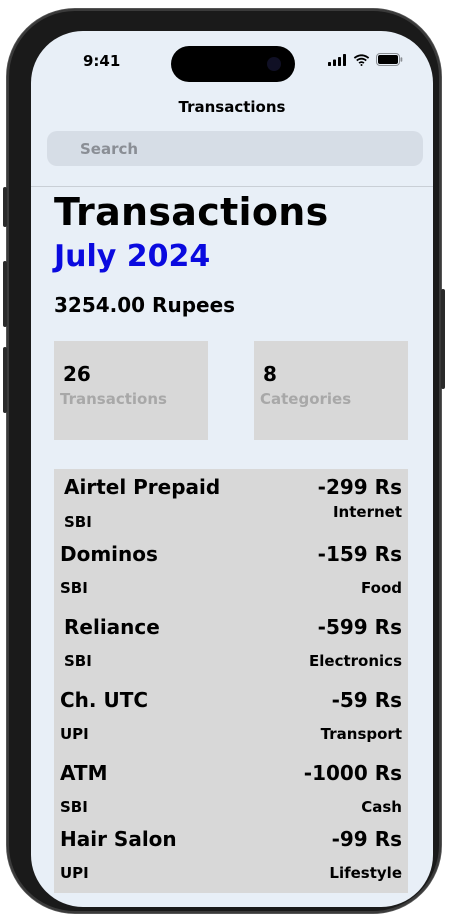 Image resolution: width=450 pixels, height=920 pixels. I want to click on transactions-count: 26, so click(77, 374).